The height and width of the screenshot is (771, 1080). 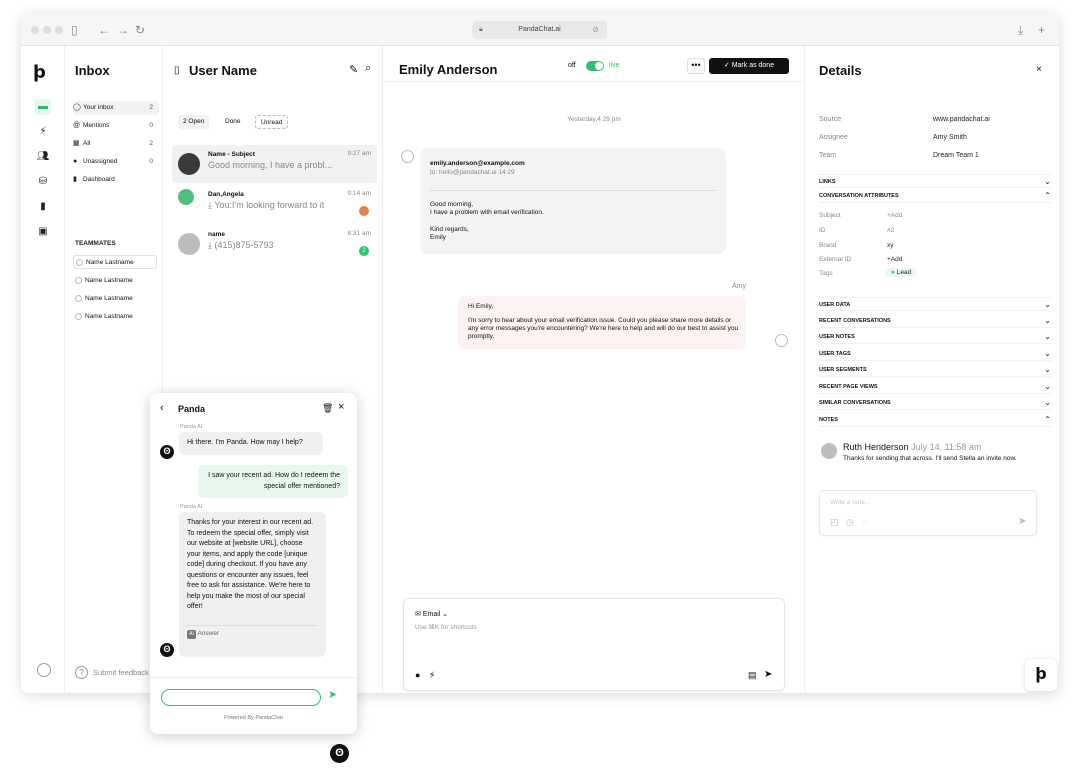 I want to click on conversation-item: name ⤓ (415)875-5793 8:31 am 2, so click(x=274, y=244).